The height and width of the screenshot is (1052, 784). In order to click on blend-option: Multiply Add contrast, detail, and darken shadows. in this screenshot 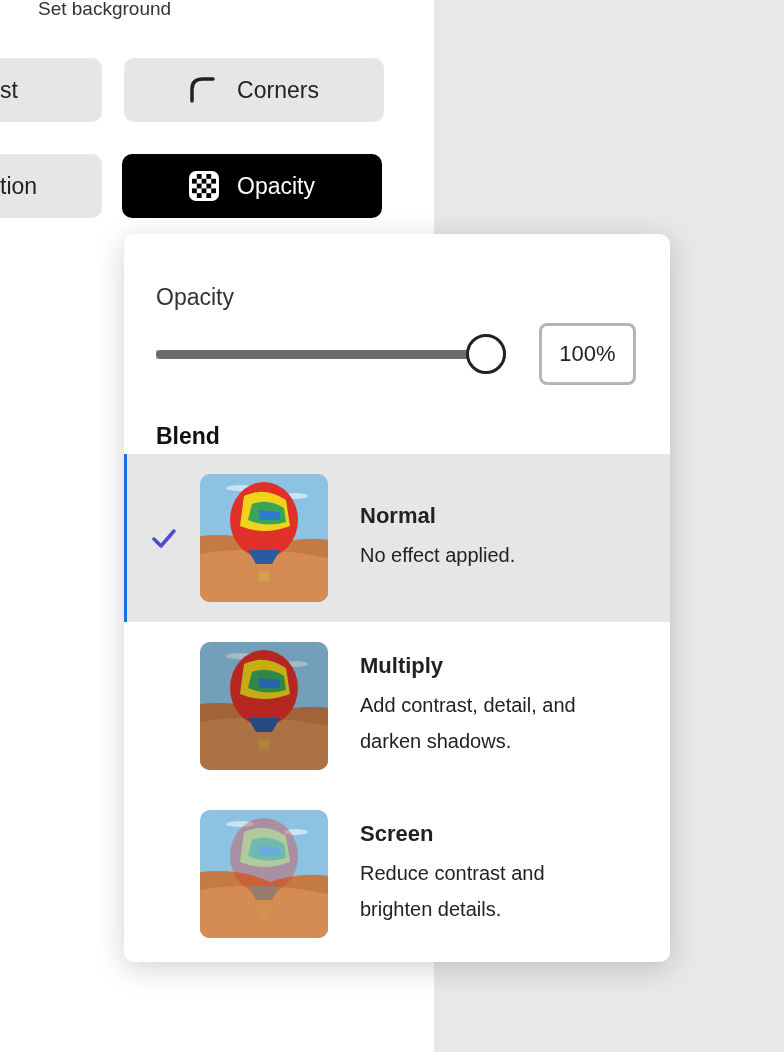, I will do `click(397, 706)`.